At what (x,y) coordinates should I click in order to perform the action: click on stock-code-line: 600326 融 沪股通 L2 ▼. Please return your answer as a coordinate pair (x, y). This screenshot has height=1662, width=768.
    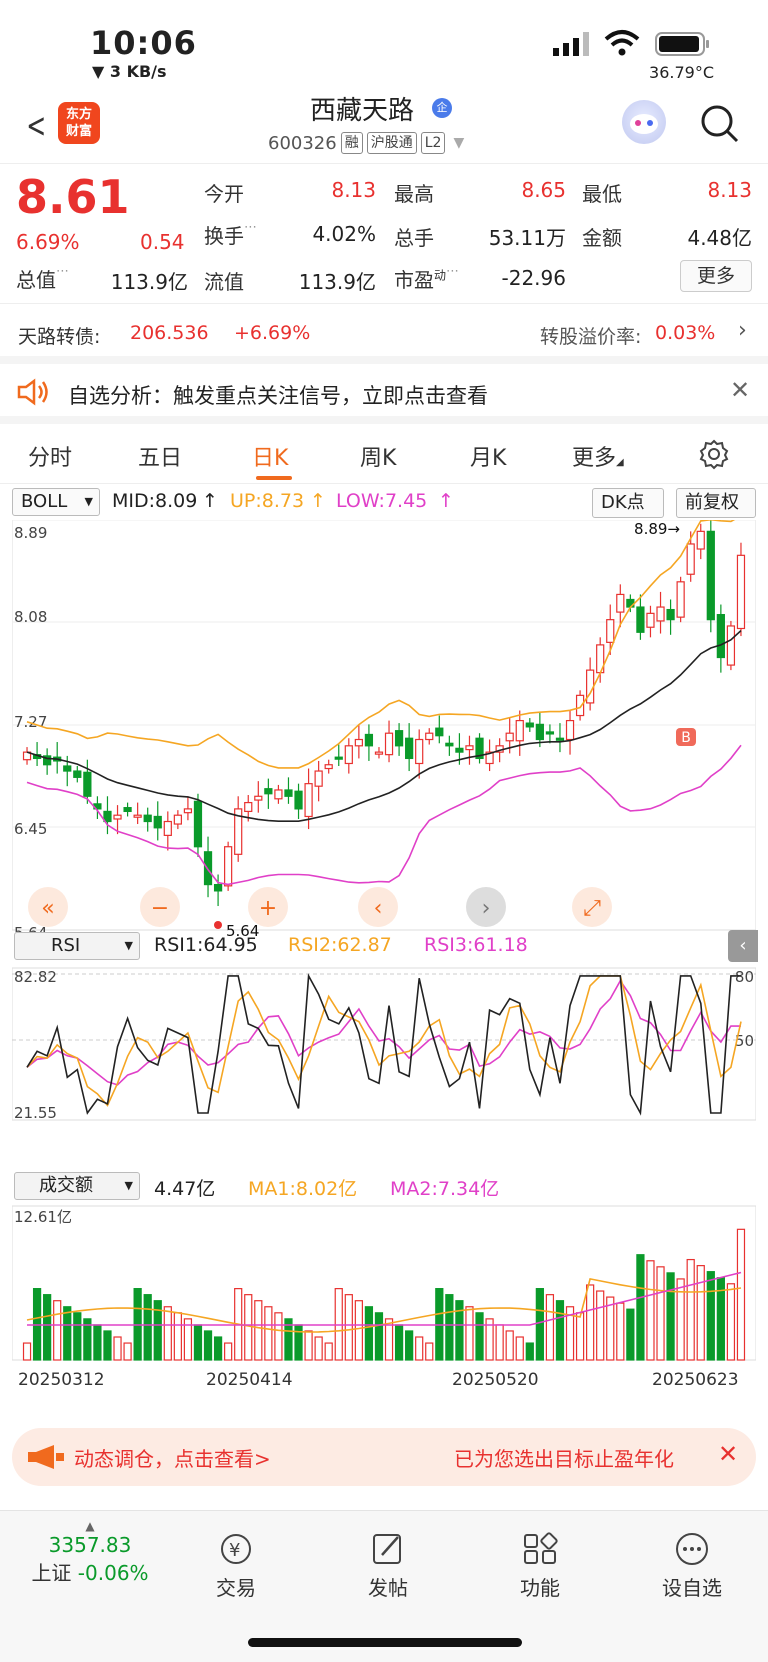
    Looking at the image, I should click on (366, 143).